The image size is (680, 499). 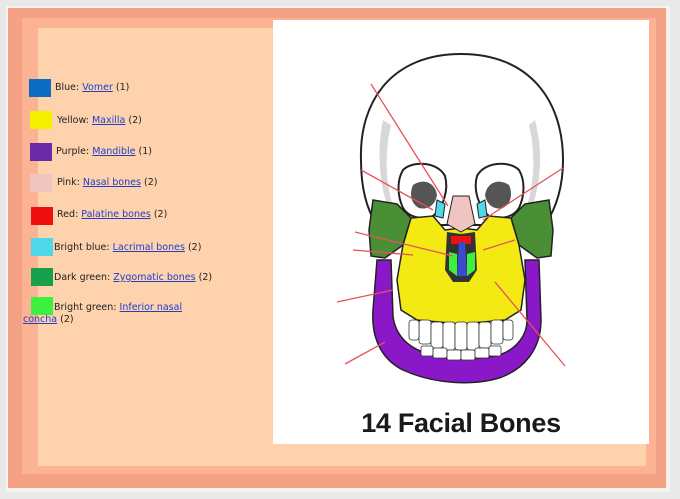 I want to click on legend-swatch-red, so click(x=42, y=216).